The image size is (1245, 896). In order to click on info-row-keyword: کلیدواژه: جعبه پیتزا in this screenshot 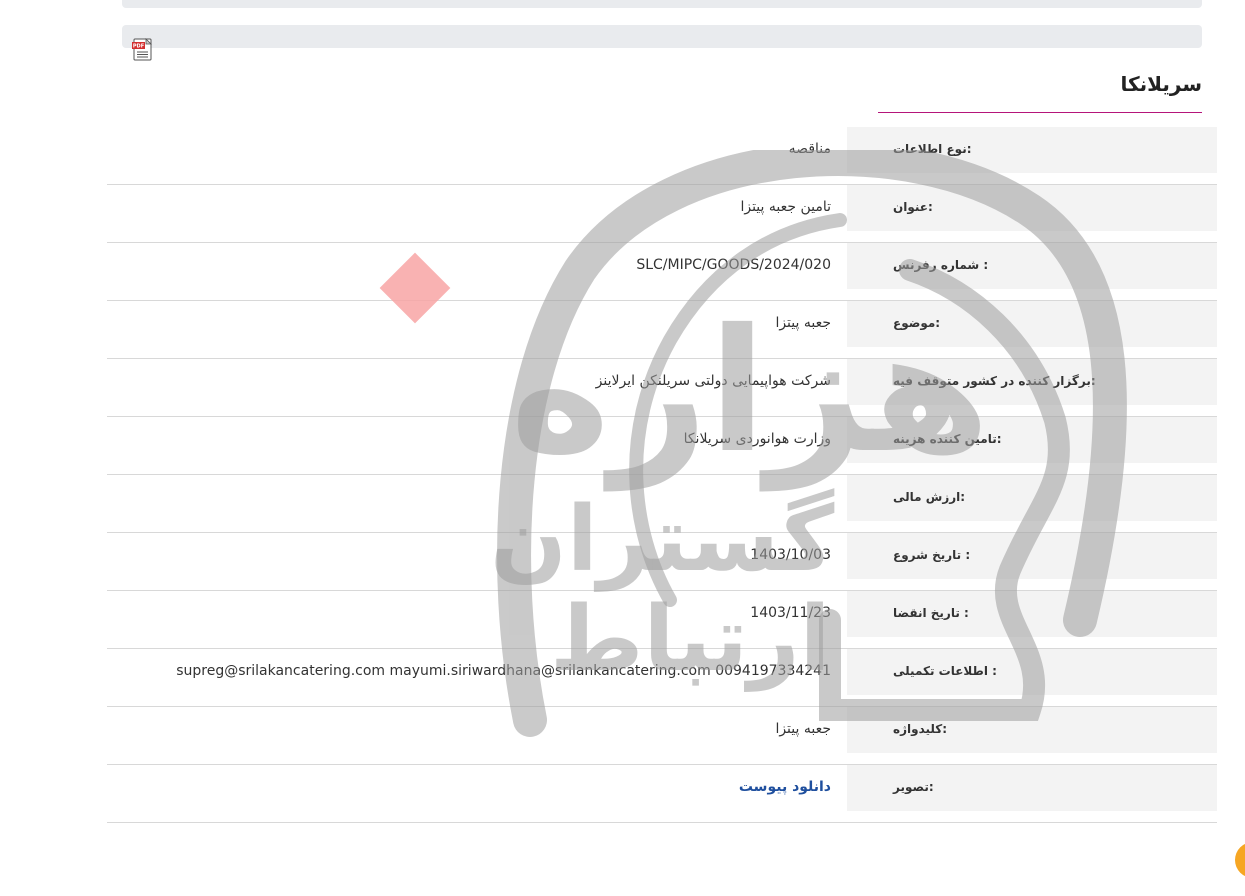, I will do `click(662, 736)`.